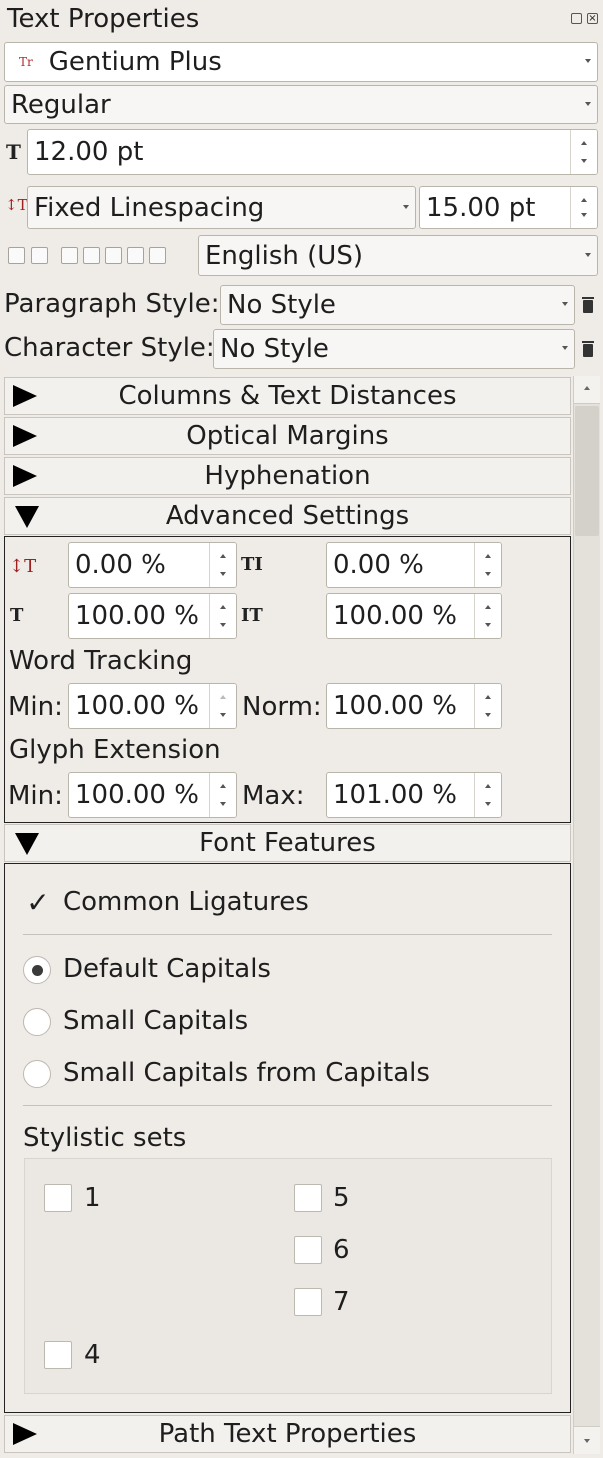 The width and height of the screenshot is (603, 1458). I want to click on close-icon: ×, so click(592, 18).